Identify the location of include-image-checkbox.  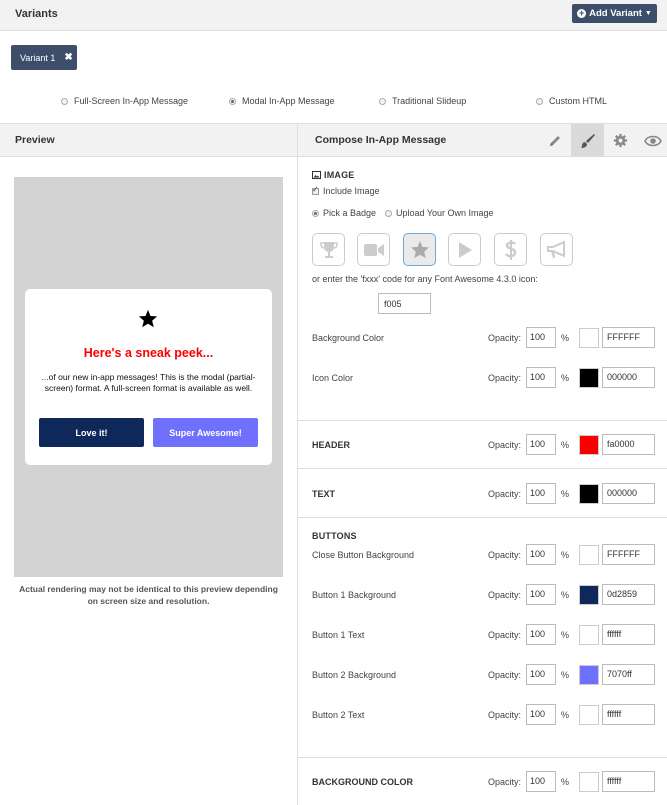
(315, 190).